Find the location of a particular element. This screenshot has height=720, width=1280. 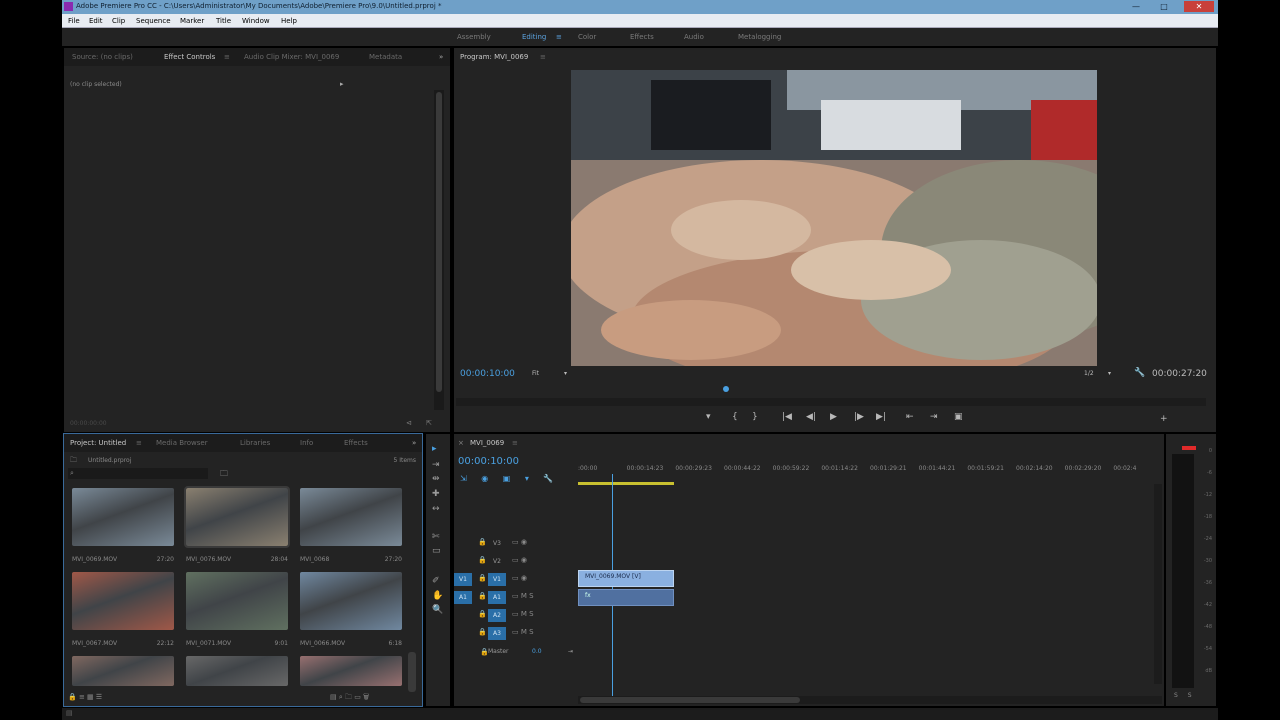

mark-out-button: } is located at coordinates (755, 417).